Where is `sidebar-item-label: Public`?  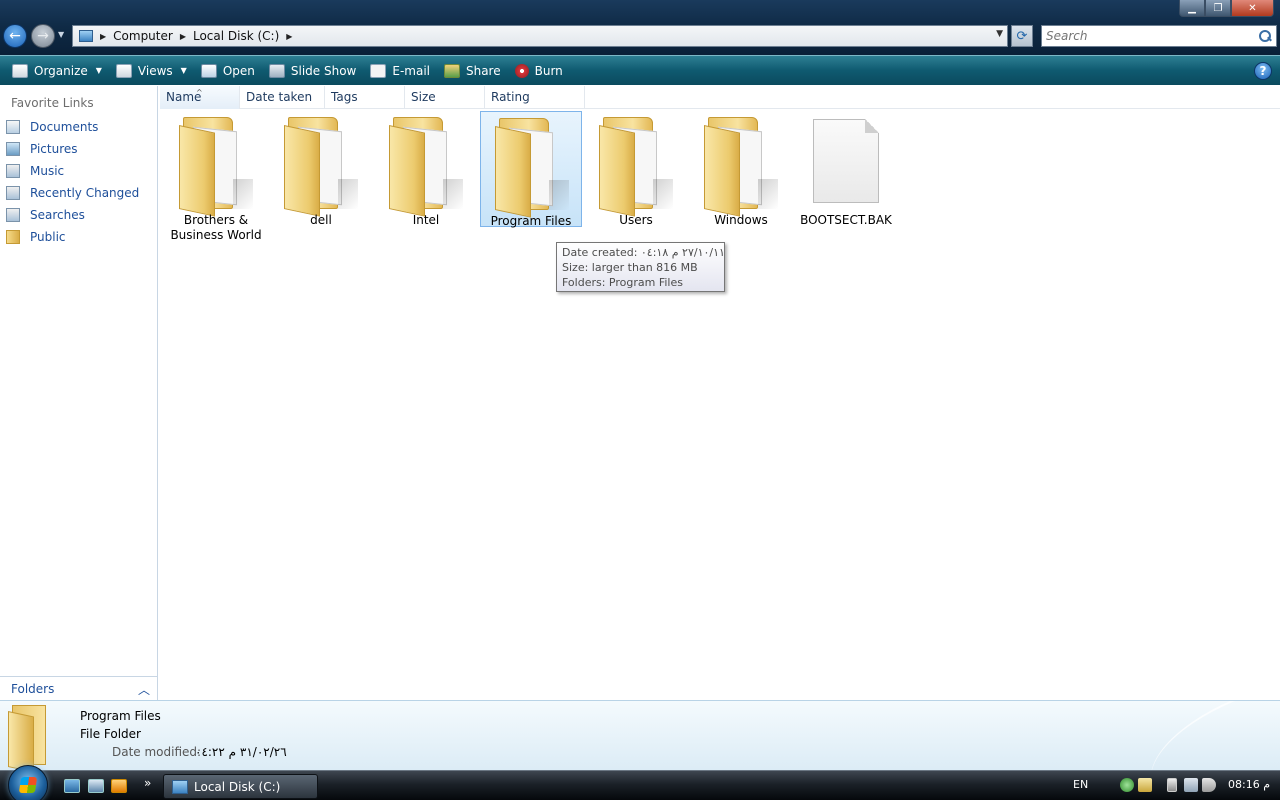
sidebar-item-label: Public is located at coordinates (48, 237).